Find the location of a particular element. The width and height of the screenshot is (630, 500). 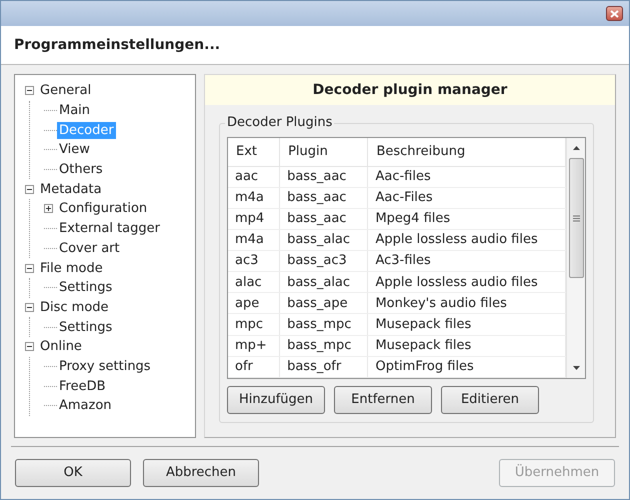

tree-item: FreeDB is located at coordinates (82, 386).